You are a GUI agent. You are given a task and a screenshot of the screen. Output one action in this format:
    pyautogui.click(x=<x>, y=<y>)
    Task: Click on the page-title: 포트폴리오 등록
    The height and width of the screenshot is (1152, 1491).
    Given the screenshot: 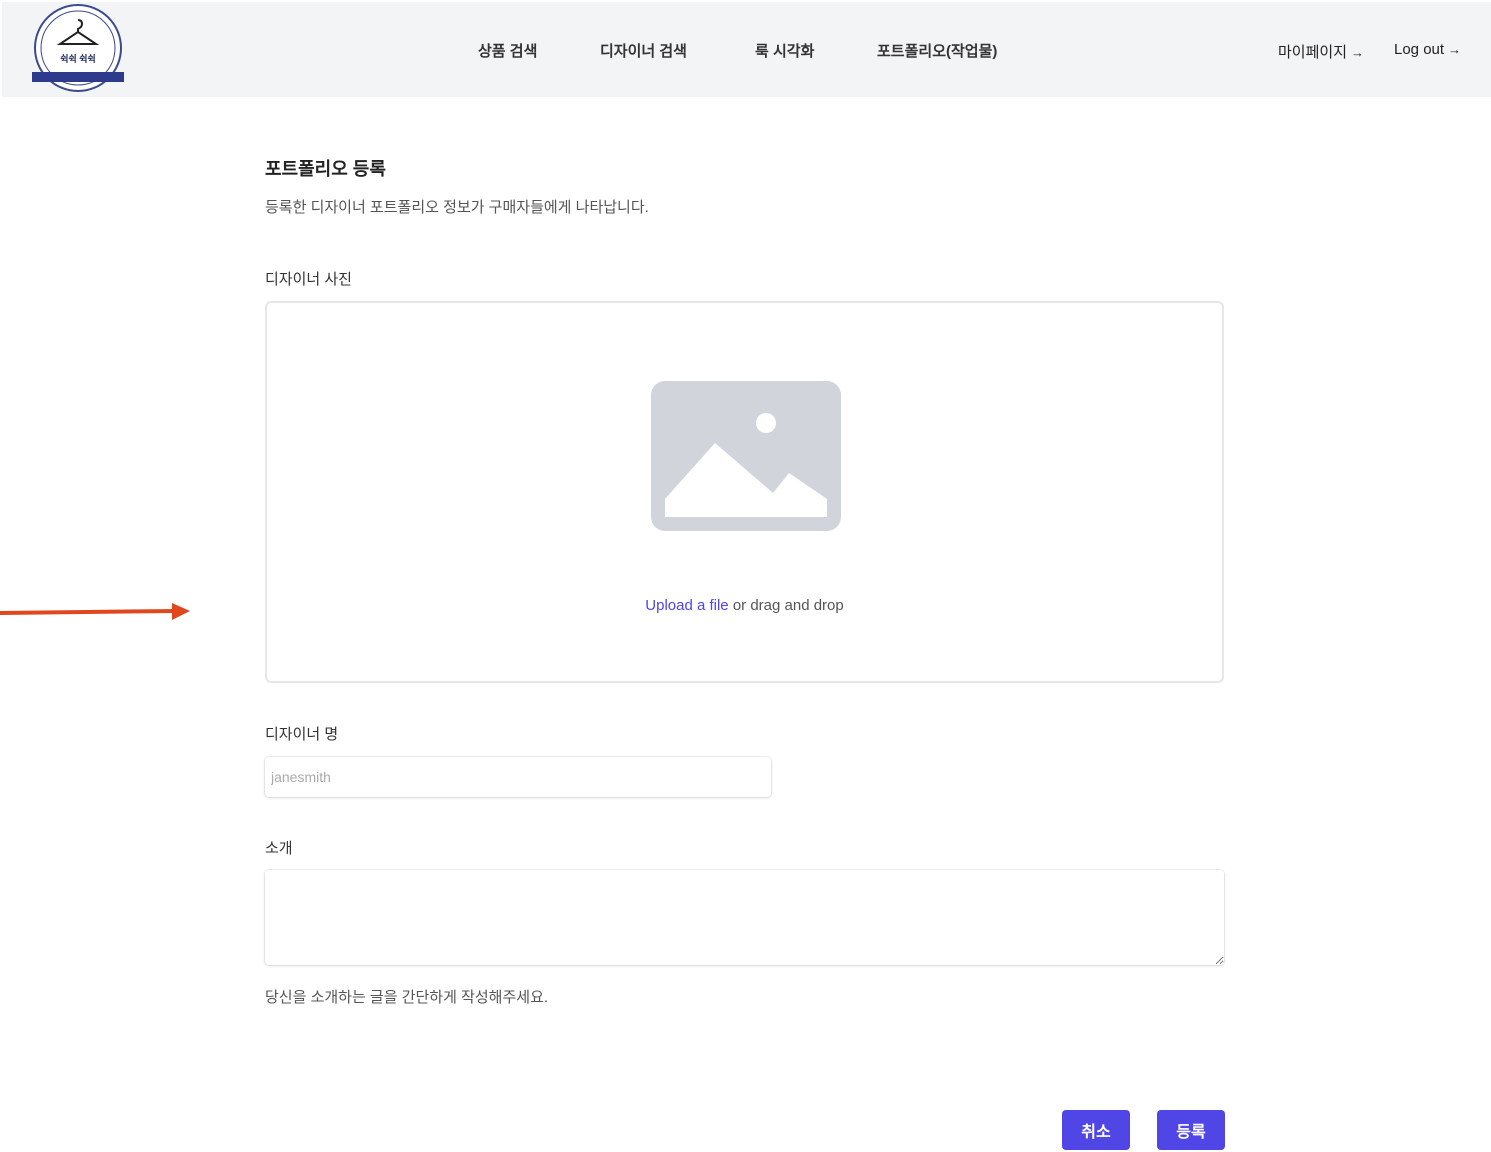 What is the action you would take?
    pyautogui.click(x=325, y=169)
    